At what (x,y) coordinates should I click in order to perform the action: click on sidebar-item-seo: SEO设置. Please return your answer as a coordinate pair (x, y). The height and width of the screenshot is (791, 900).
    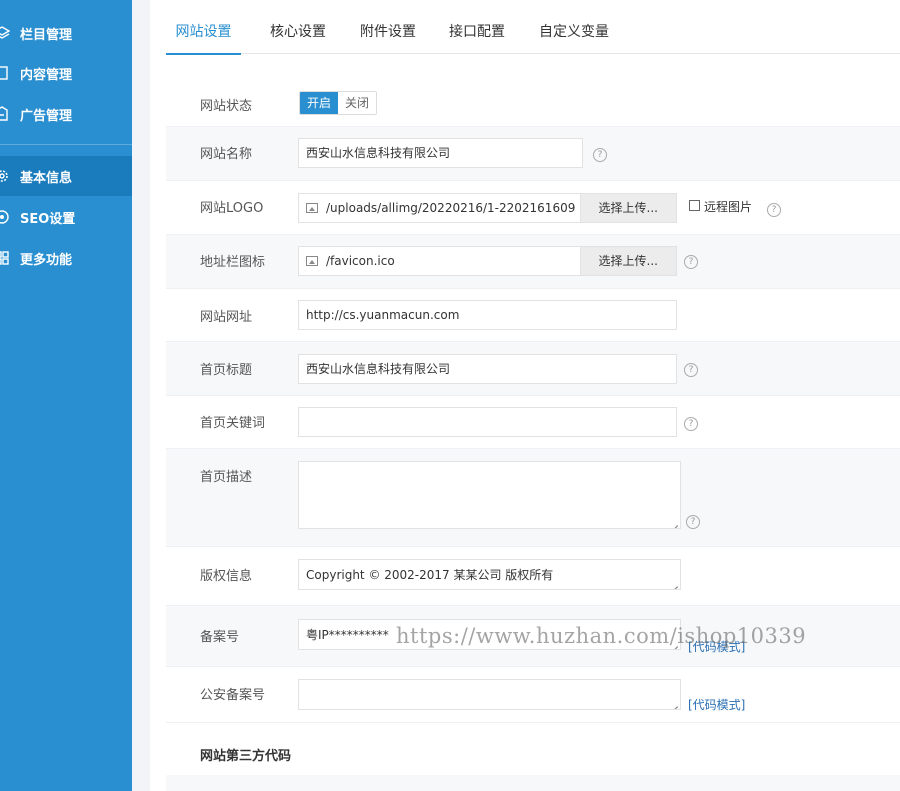
    Looking at the image, I should click on (66, 217).